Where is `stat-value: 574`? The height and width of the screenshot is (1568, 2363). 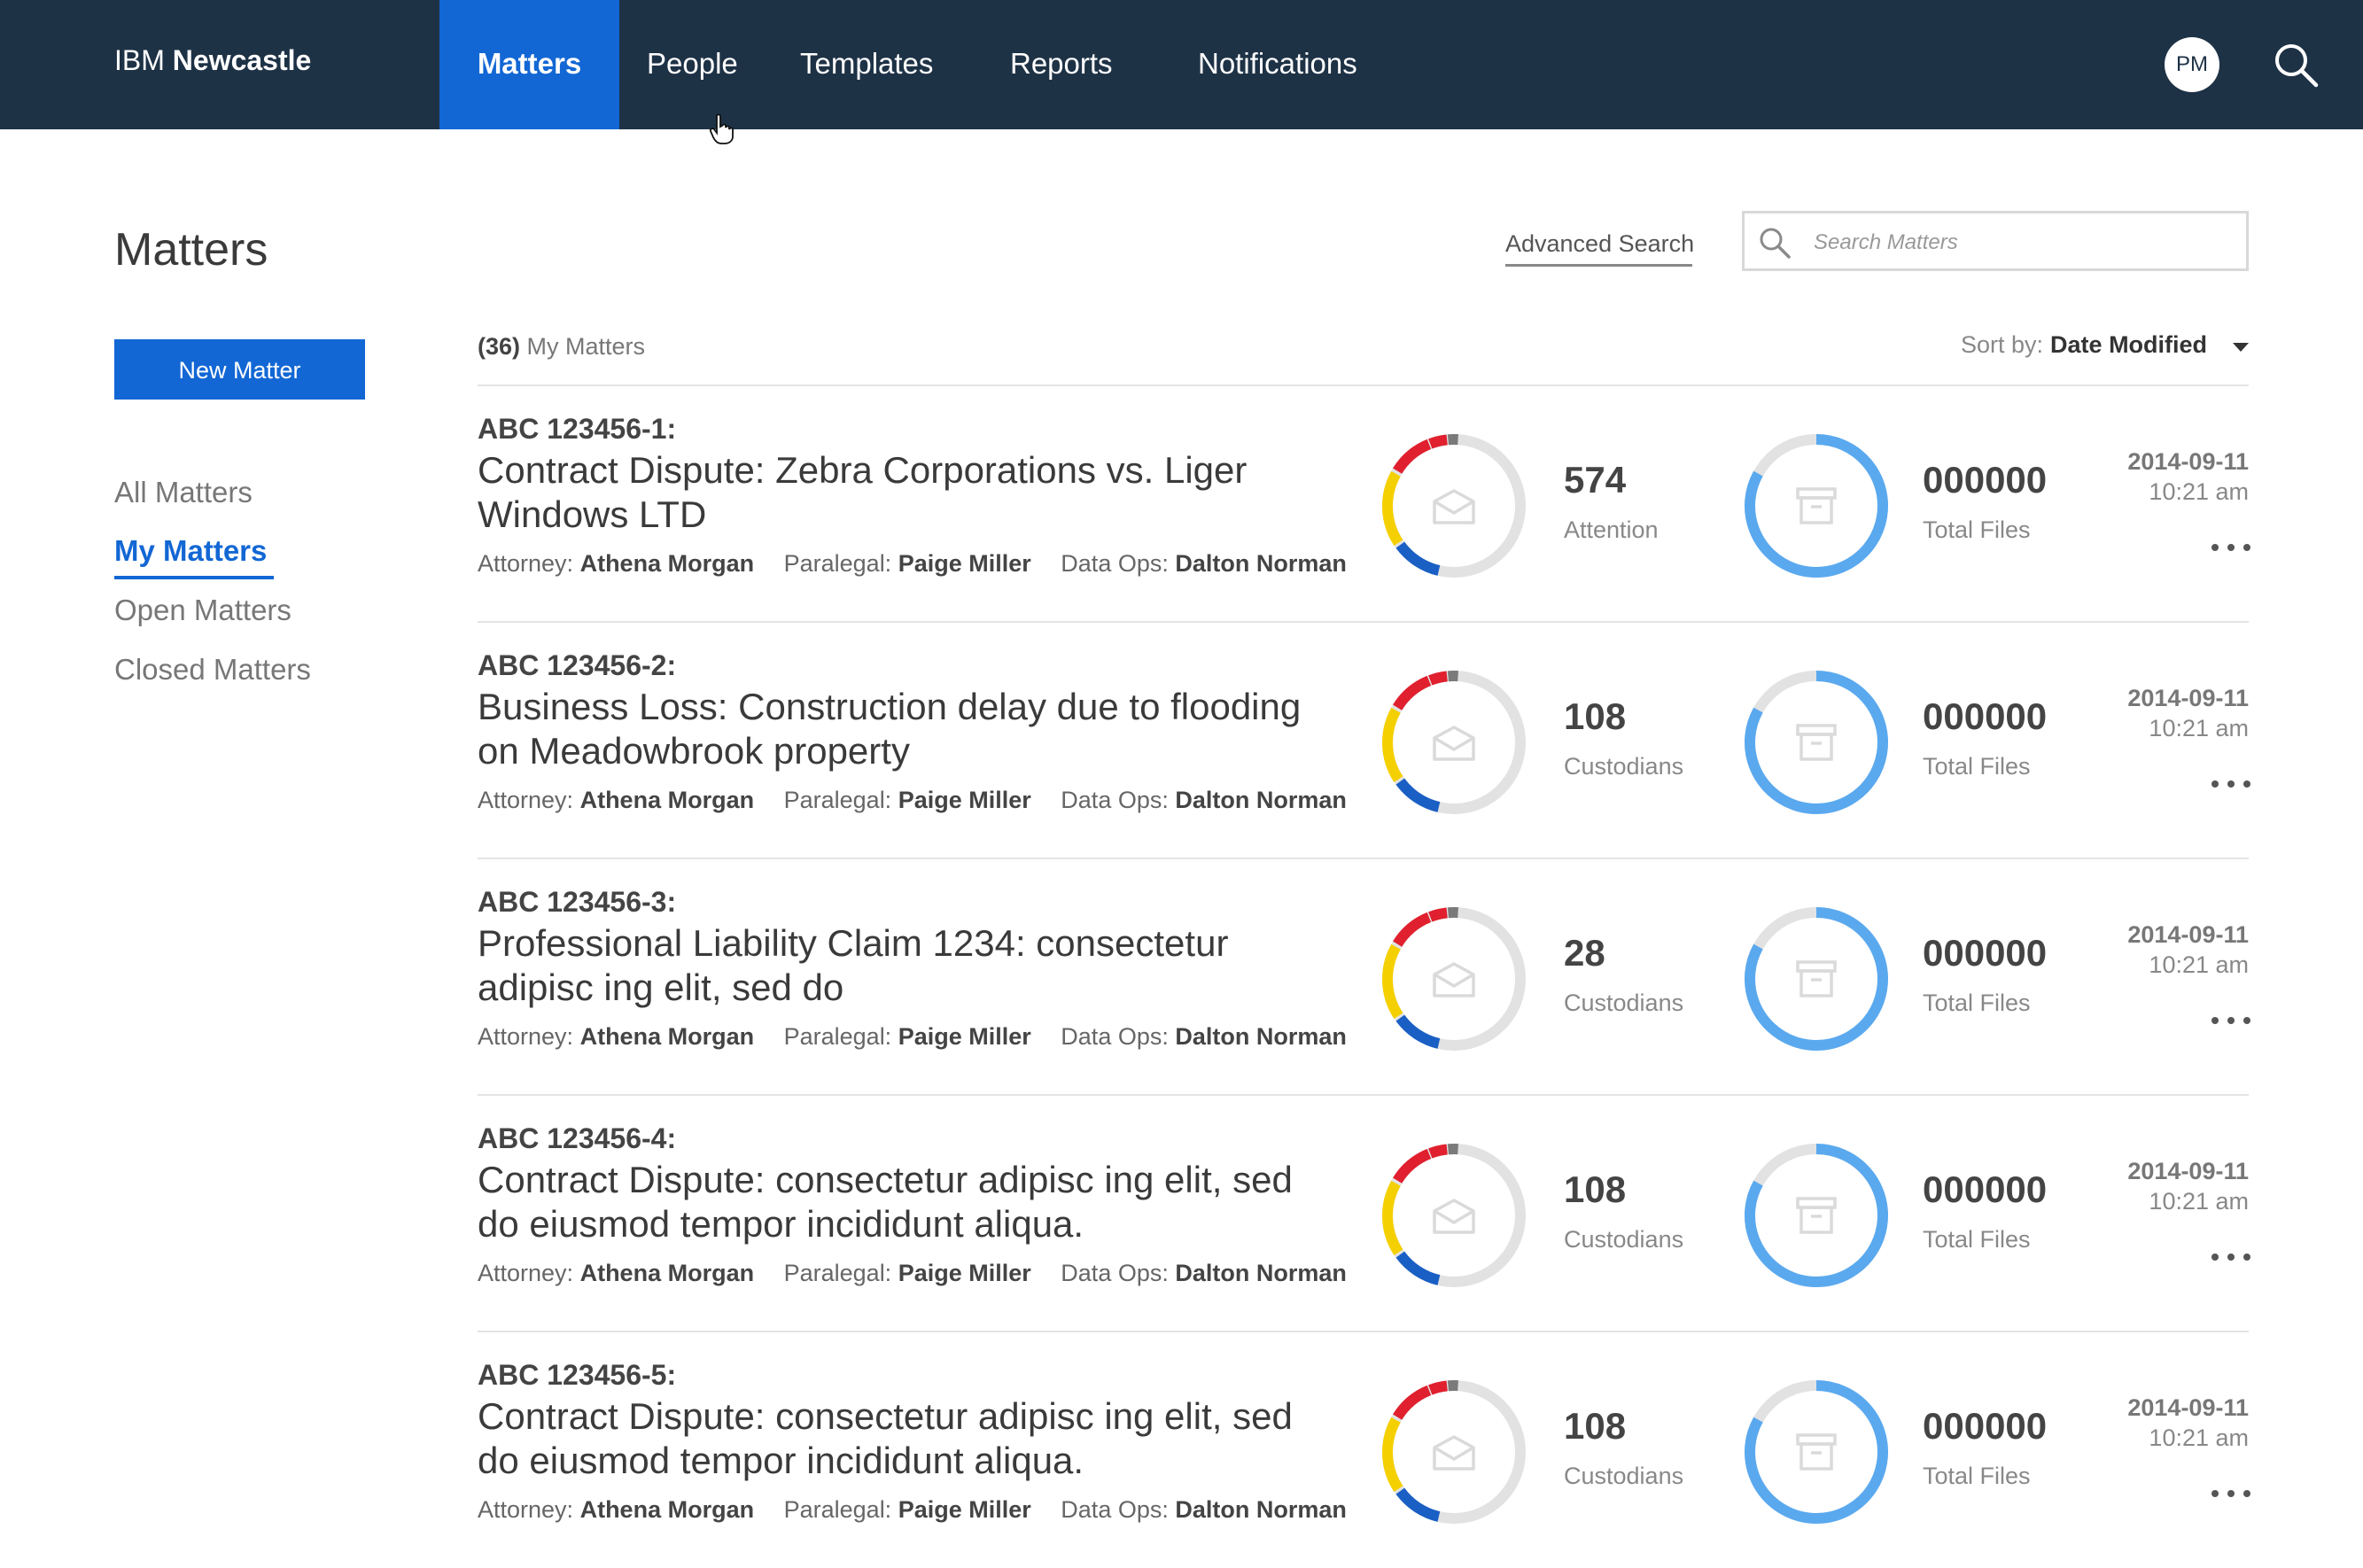
stat-value: 574 is located at coordinates (1595, 480).